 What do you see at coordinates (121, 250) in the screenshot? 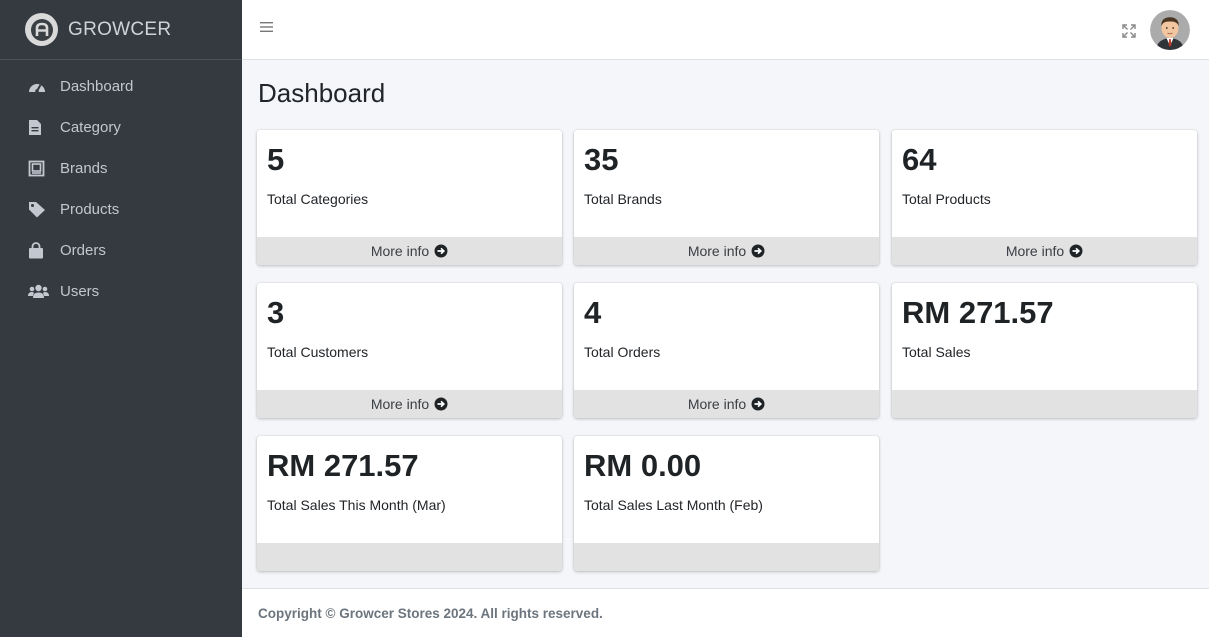
I see `sidebar-item-orders: Orders` at bounding box center [121, 250].